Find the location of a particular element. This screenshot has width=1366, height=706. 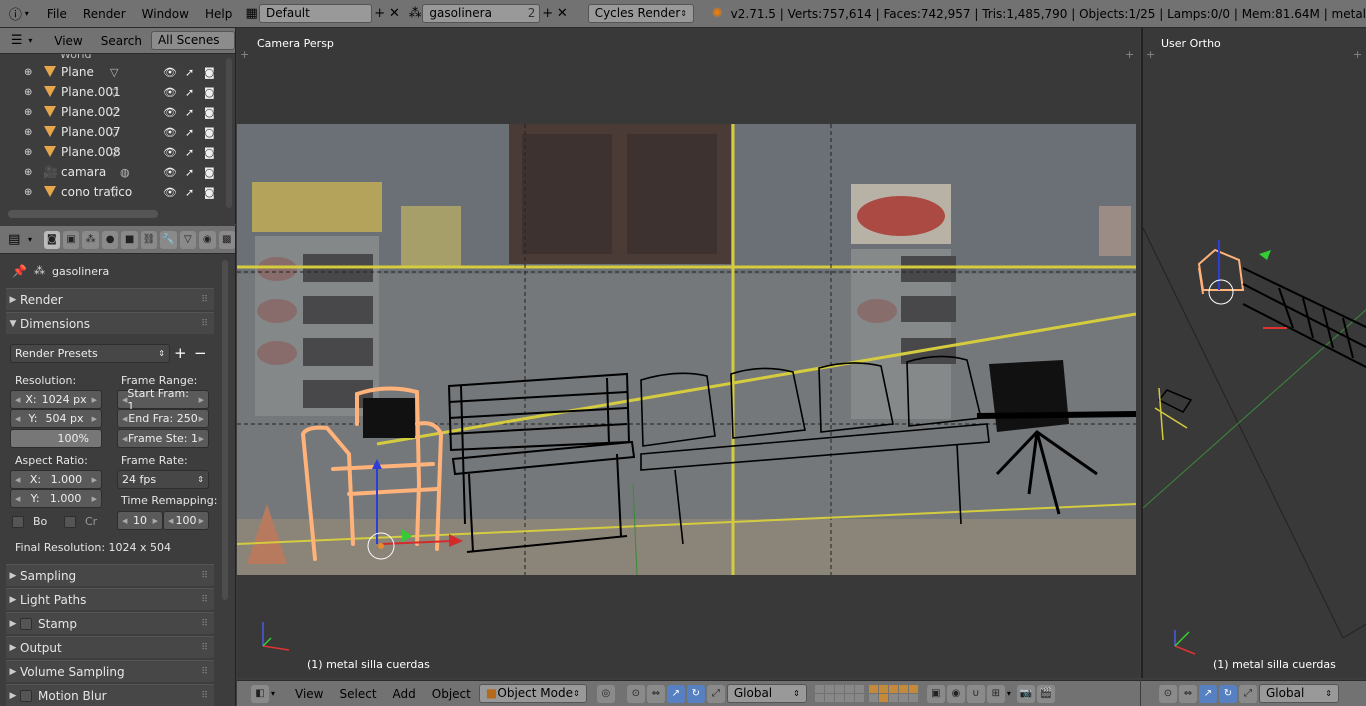

panel-output: ▶ Output ⠿ is located at coordinates (110, 647).